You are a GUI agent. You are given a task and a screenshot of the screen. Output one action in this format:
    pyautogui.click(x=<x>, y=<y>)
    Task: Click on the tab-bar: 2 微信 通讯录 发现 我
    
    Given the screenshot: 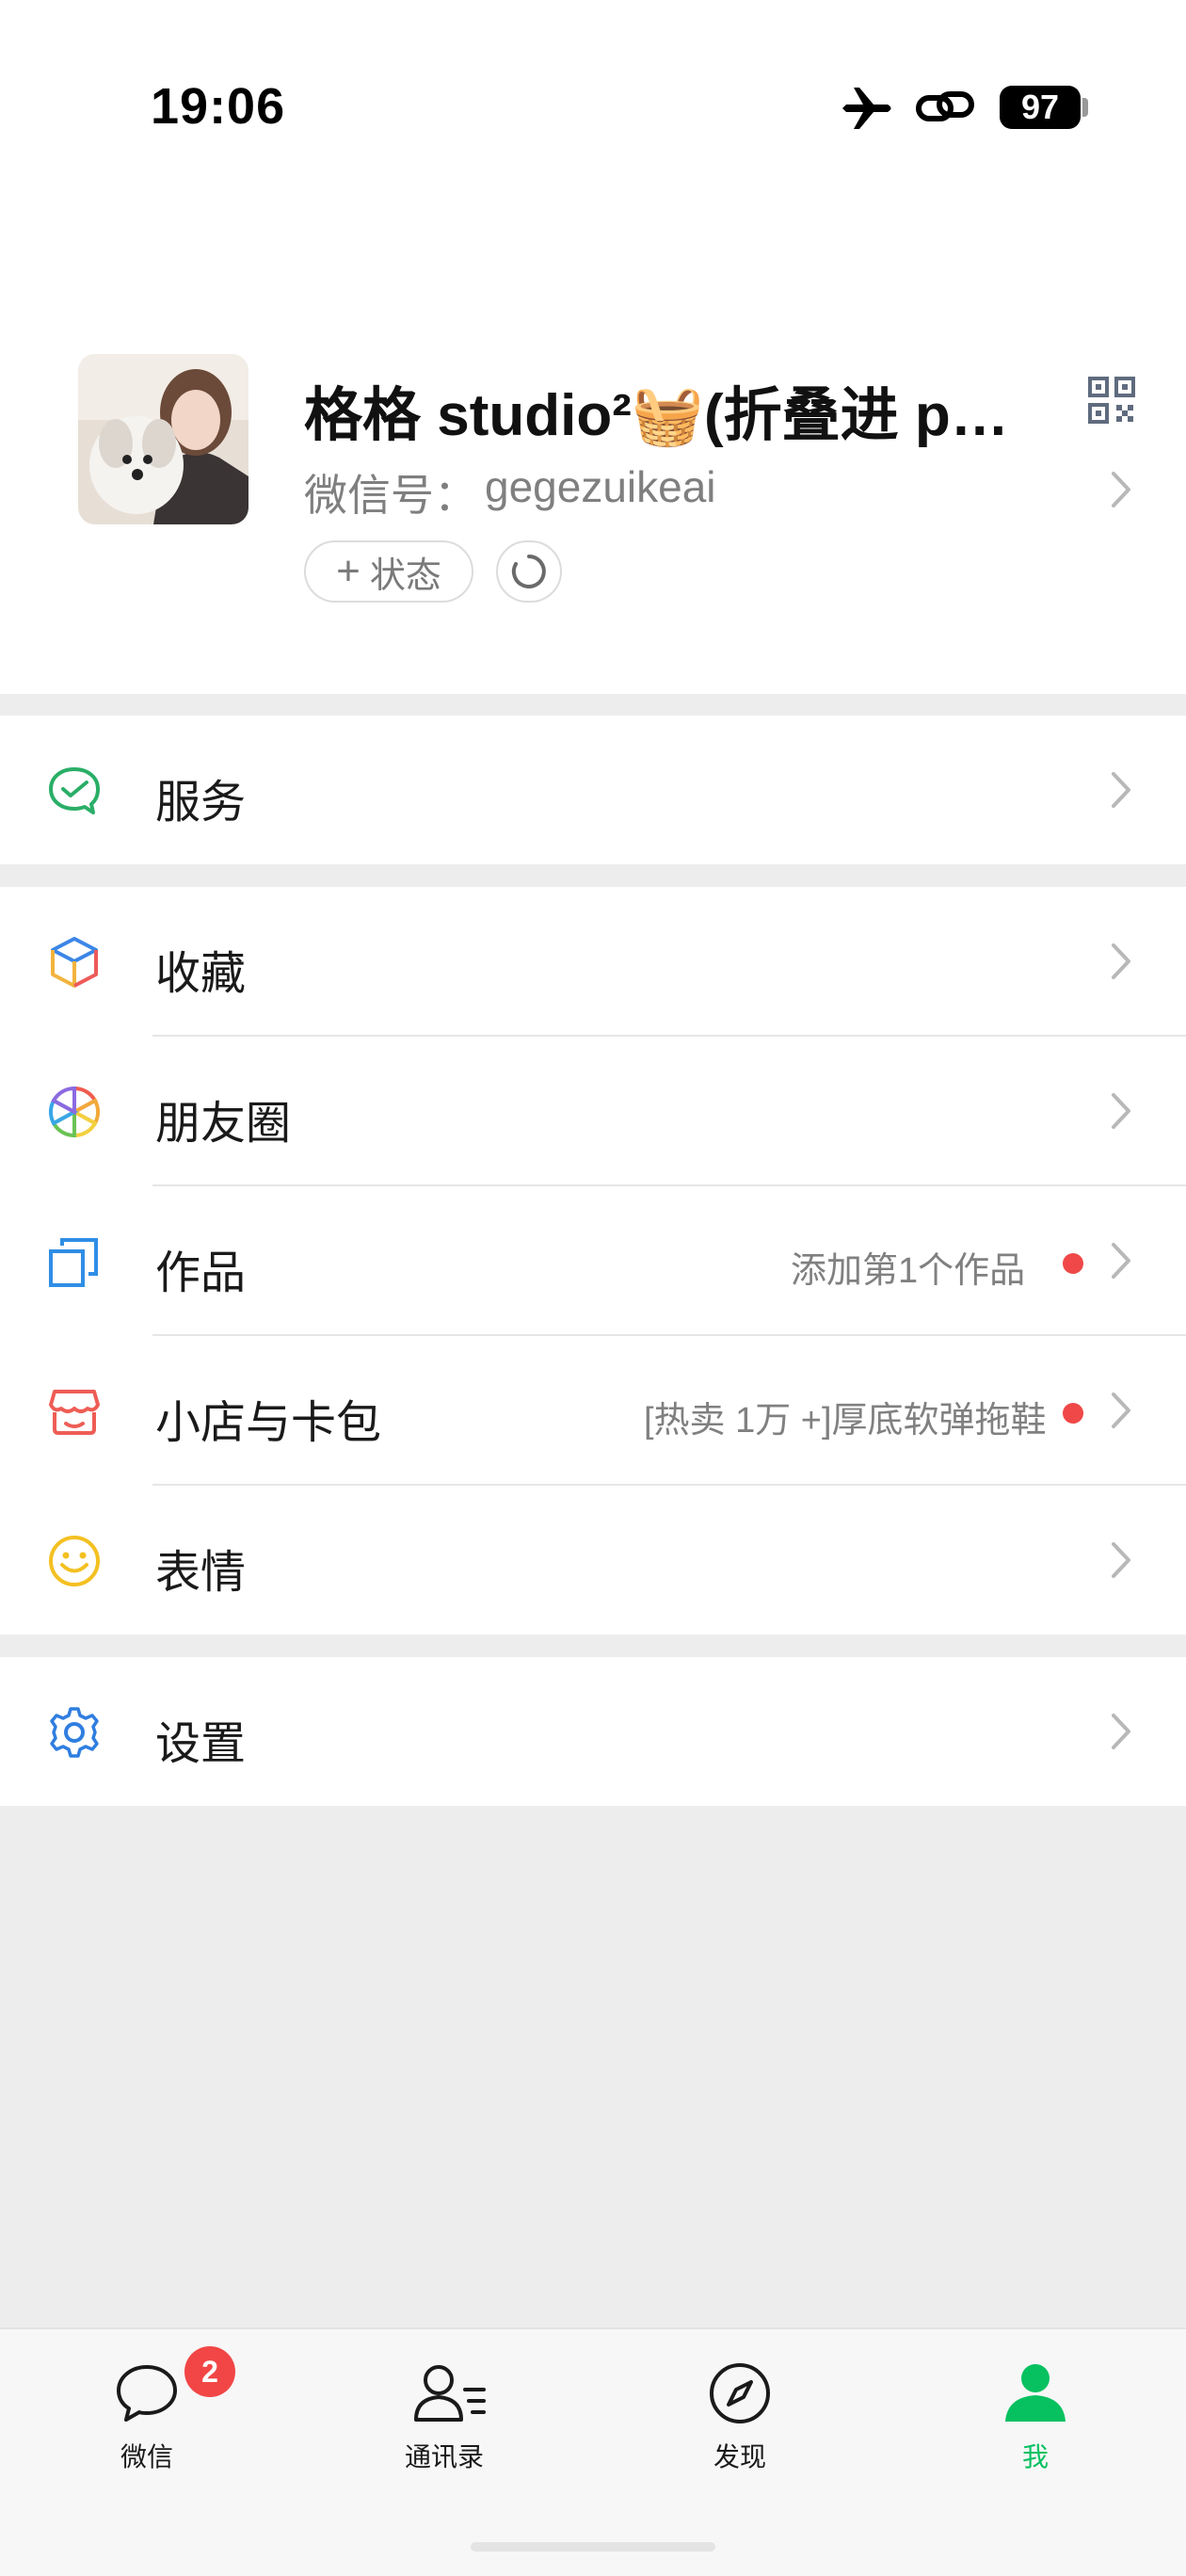 What is the action you would take?
    pyautogui.click(x=593, y=2451)
    